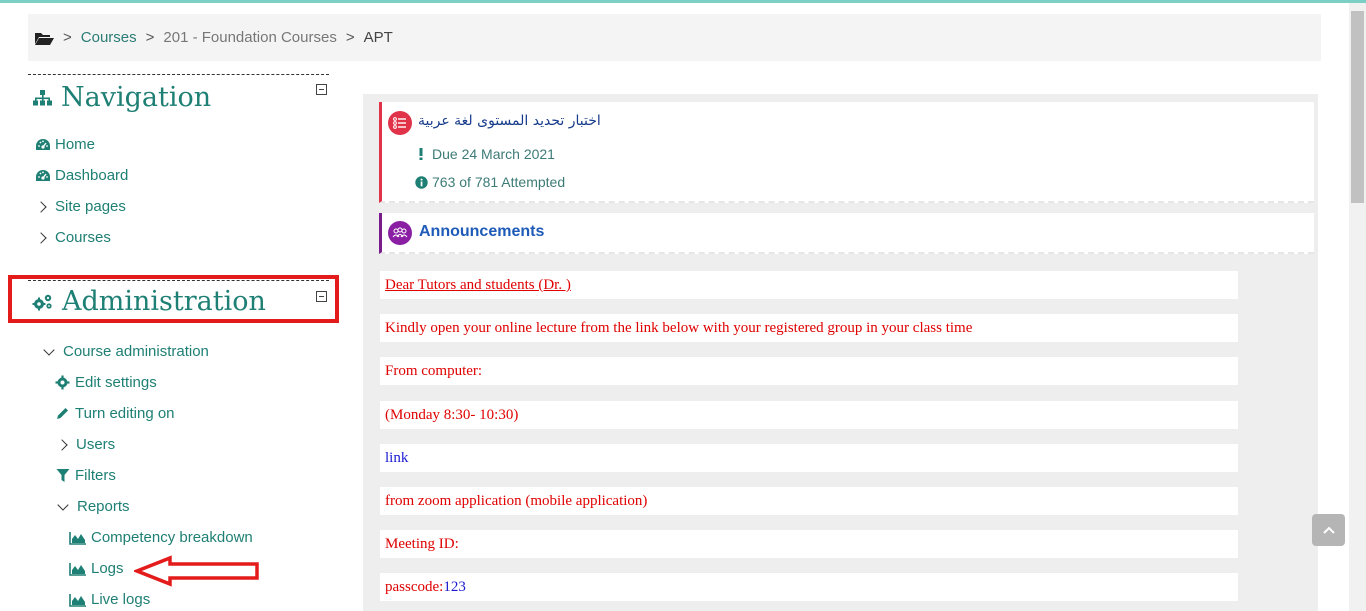 This screenshot has height=611, width=1366. Describe the element at coordinates (809, 371) in the screenshot. I see `announcement-line: From computer:` at that location.